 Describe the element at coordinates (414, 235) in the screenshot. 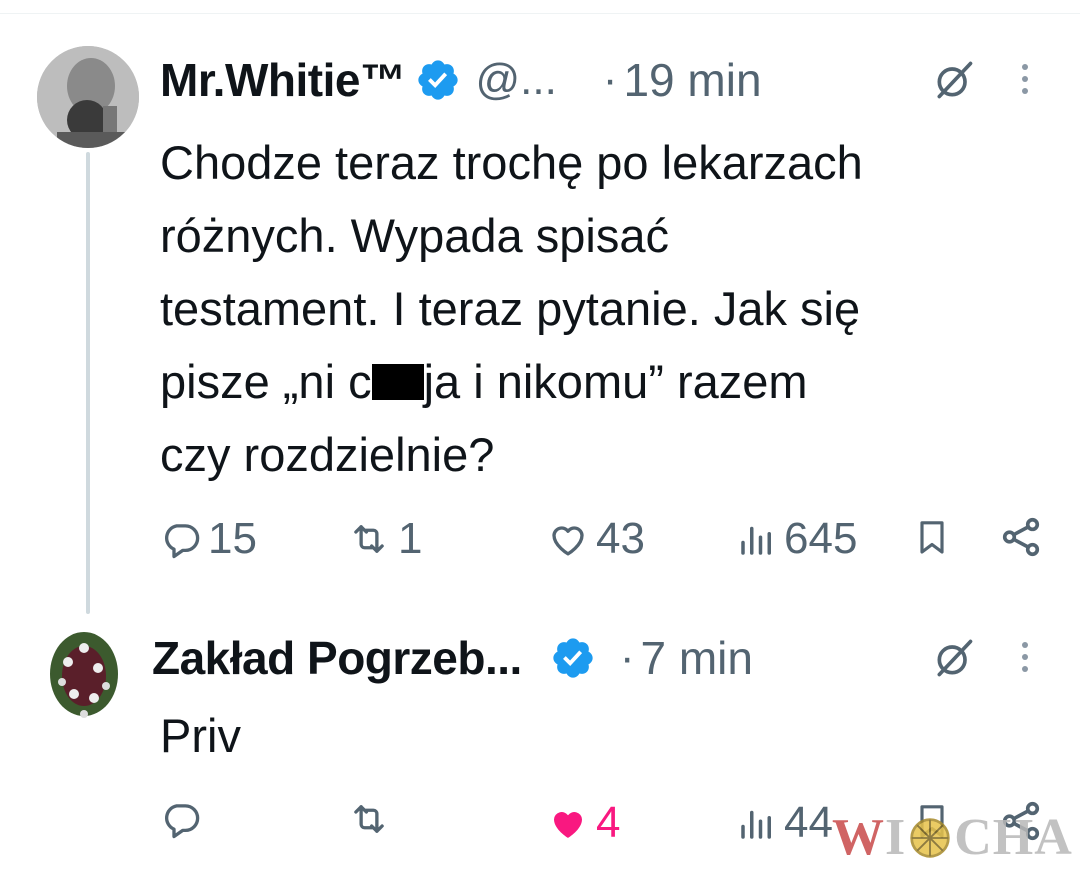

I see `tweet-text-line: różnych. Wypada spisać` at that location.